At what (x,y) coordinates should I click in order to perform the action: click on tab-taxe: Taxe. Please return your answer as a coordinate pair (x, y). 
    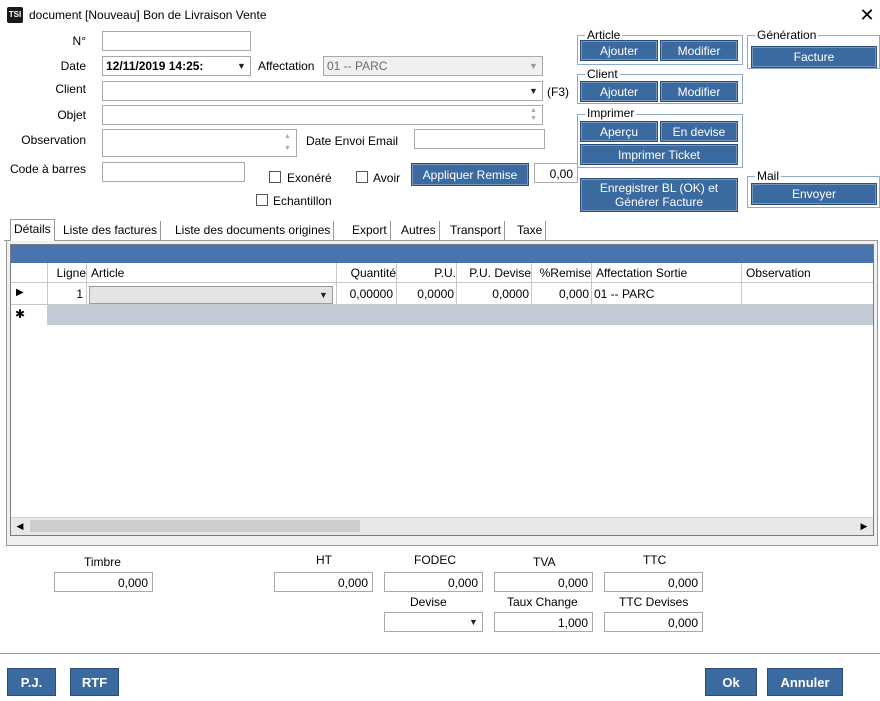
    Looking at the image, I should click on (530, 231).